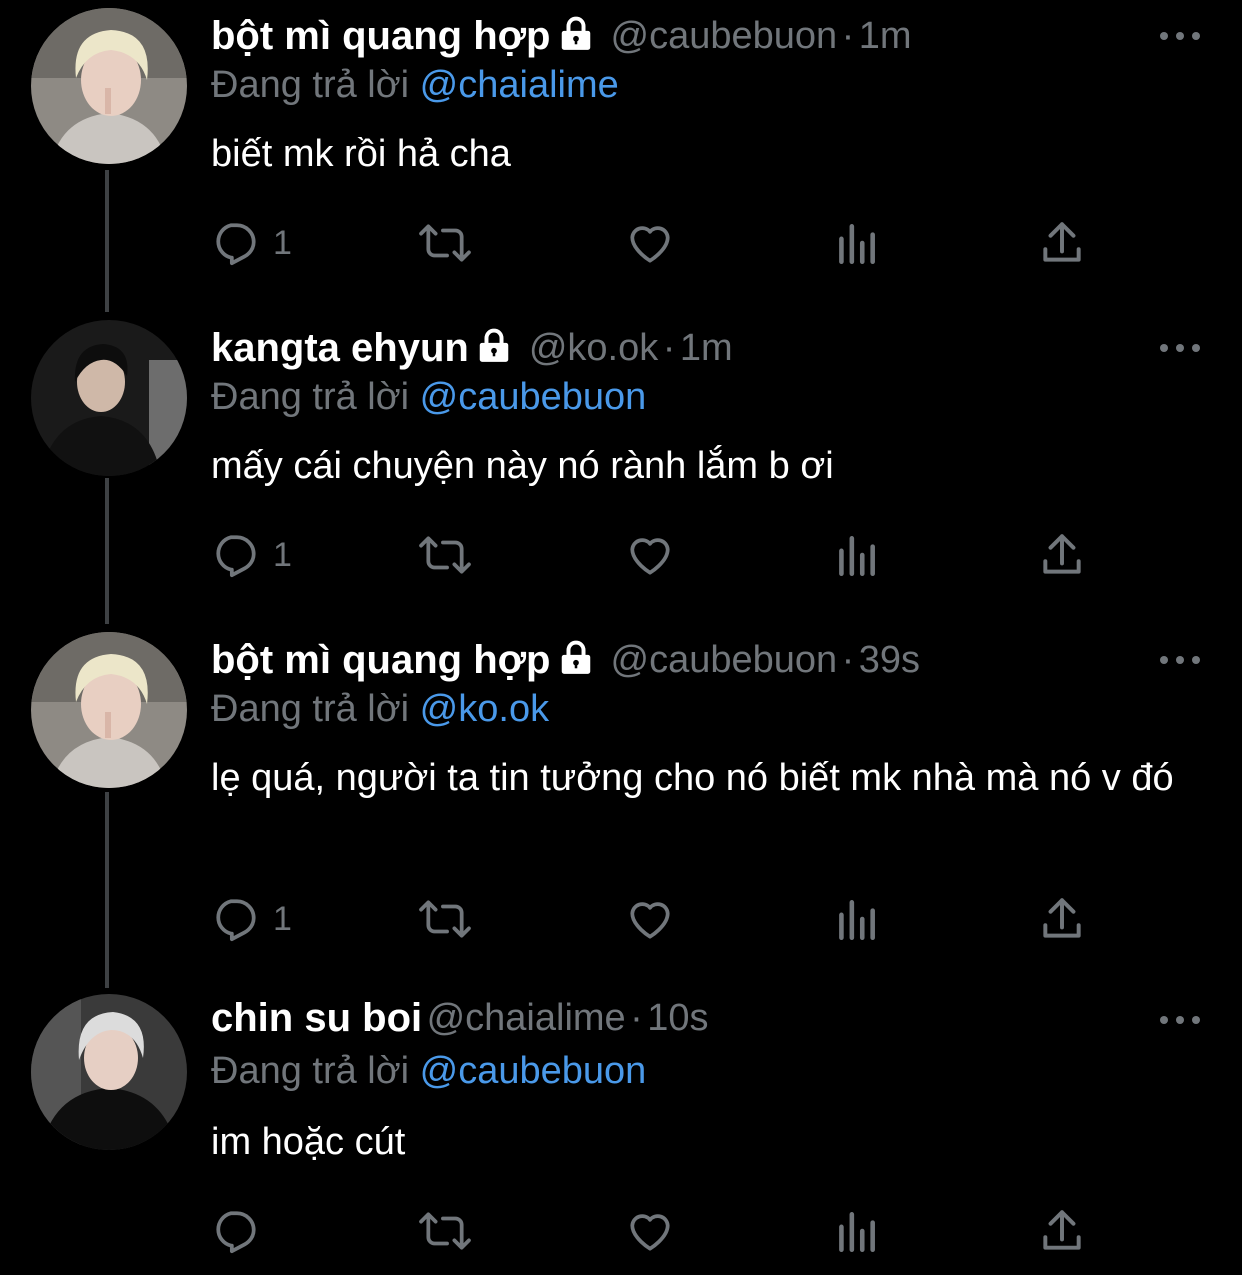  I want to click on tweet-header: bột mì quang hợp @caubebuon · 1m, so click(561, 39).